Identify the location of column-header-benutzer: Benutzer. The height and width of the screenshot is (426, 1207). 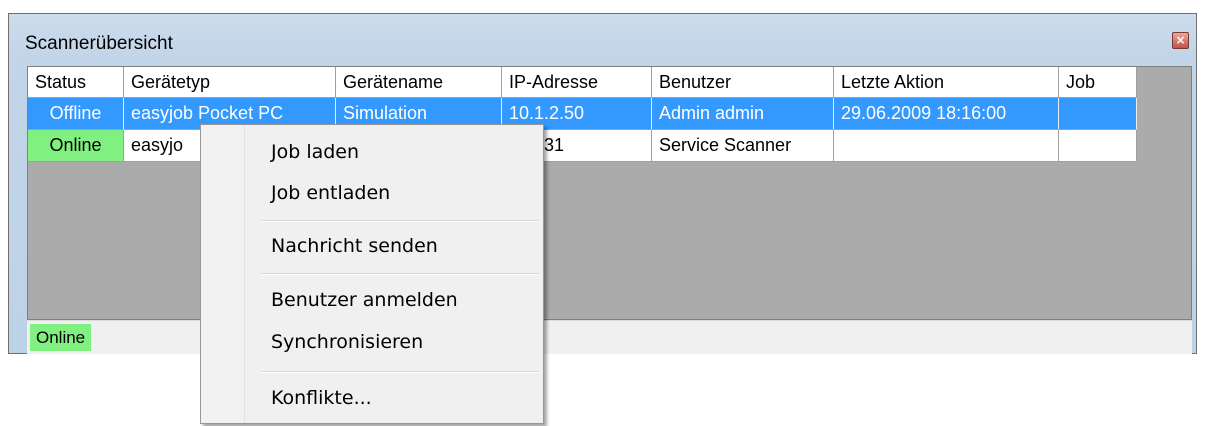
(743, 82).